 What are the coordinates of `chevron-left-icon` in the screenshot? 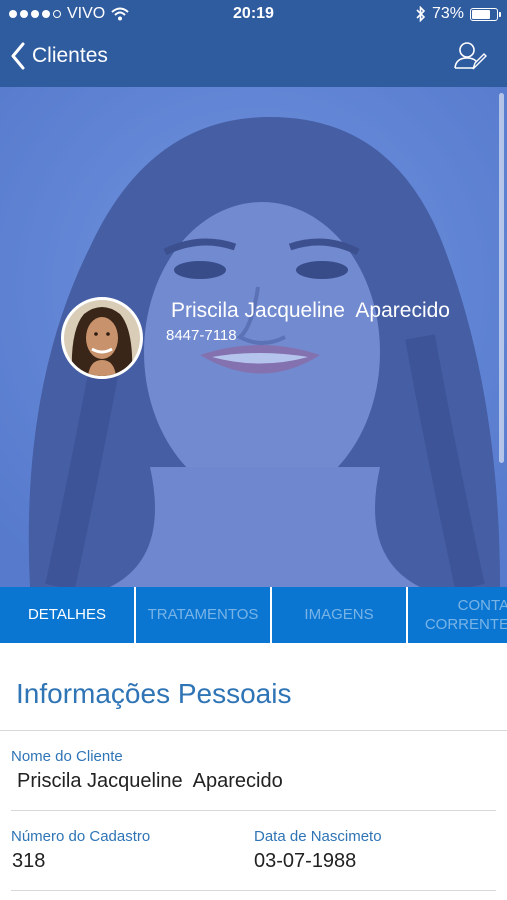 It's located at (18, 56).